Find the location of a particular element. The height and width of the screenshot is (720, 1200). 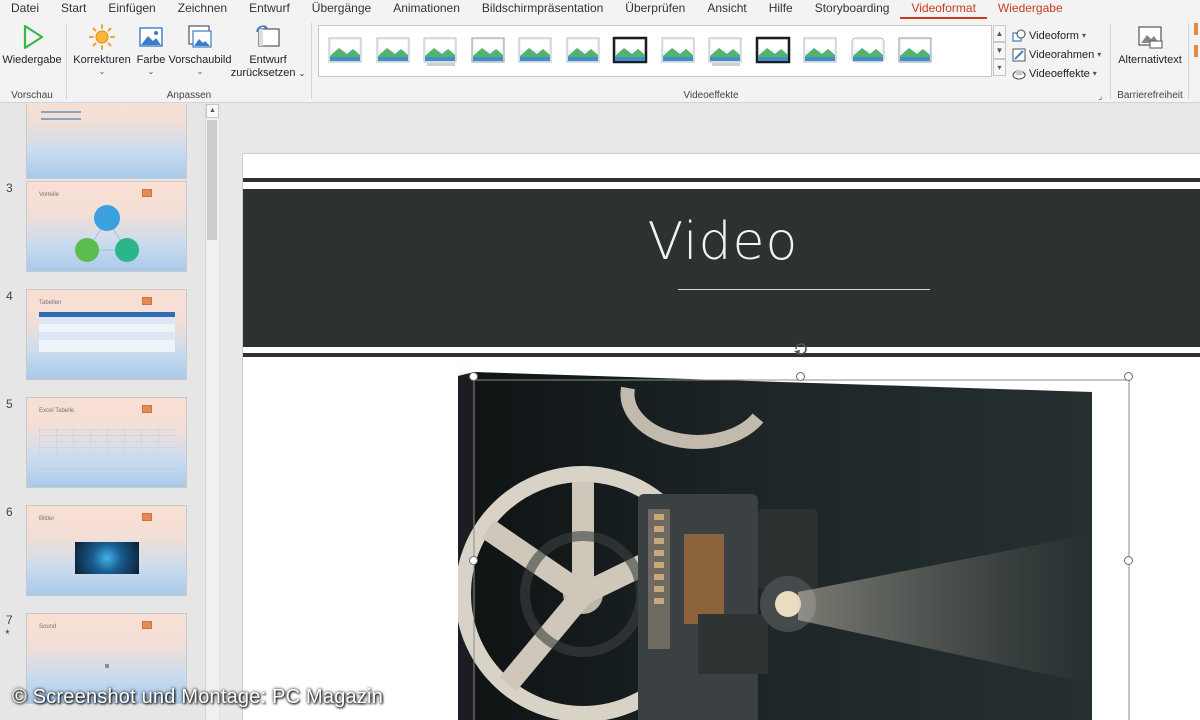

scroll-up-button: ▲ is located at coordinates (212, 111).